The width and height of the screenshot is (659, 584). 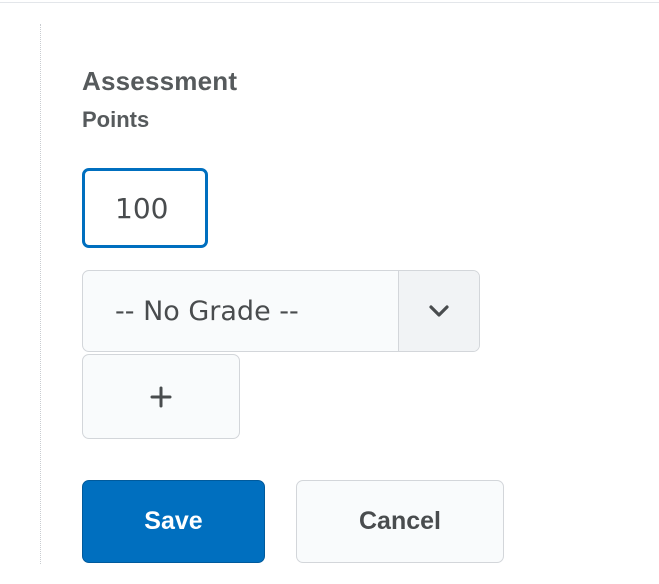 What do you see at coordinates (116, 119) in the screenshot?
I see `section-subtitle: Points` at bounding box center [116, 119].